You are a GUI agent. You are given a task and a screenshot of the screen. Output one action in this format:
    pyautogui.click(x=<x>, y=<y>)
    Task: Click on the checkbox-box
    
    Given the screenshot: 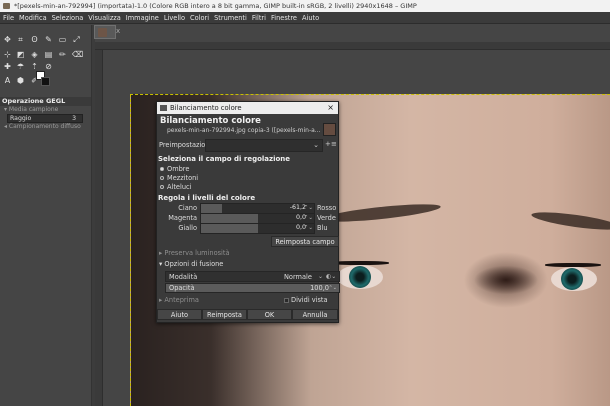 What is the action you would take?
    pyautogui.click(x=286, y=300)
    